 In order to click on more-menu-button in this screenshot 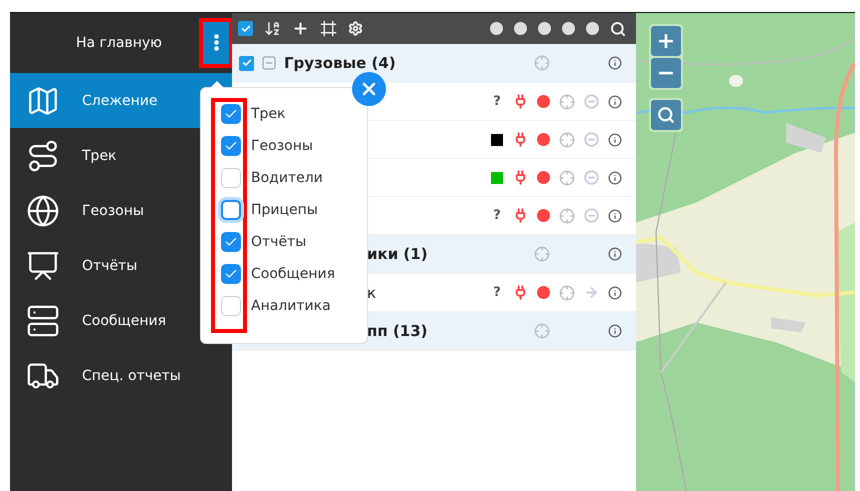, I will do `click(216, 42)`.